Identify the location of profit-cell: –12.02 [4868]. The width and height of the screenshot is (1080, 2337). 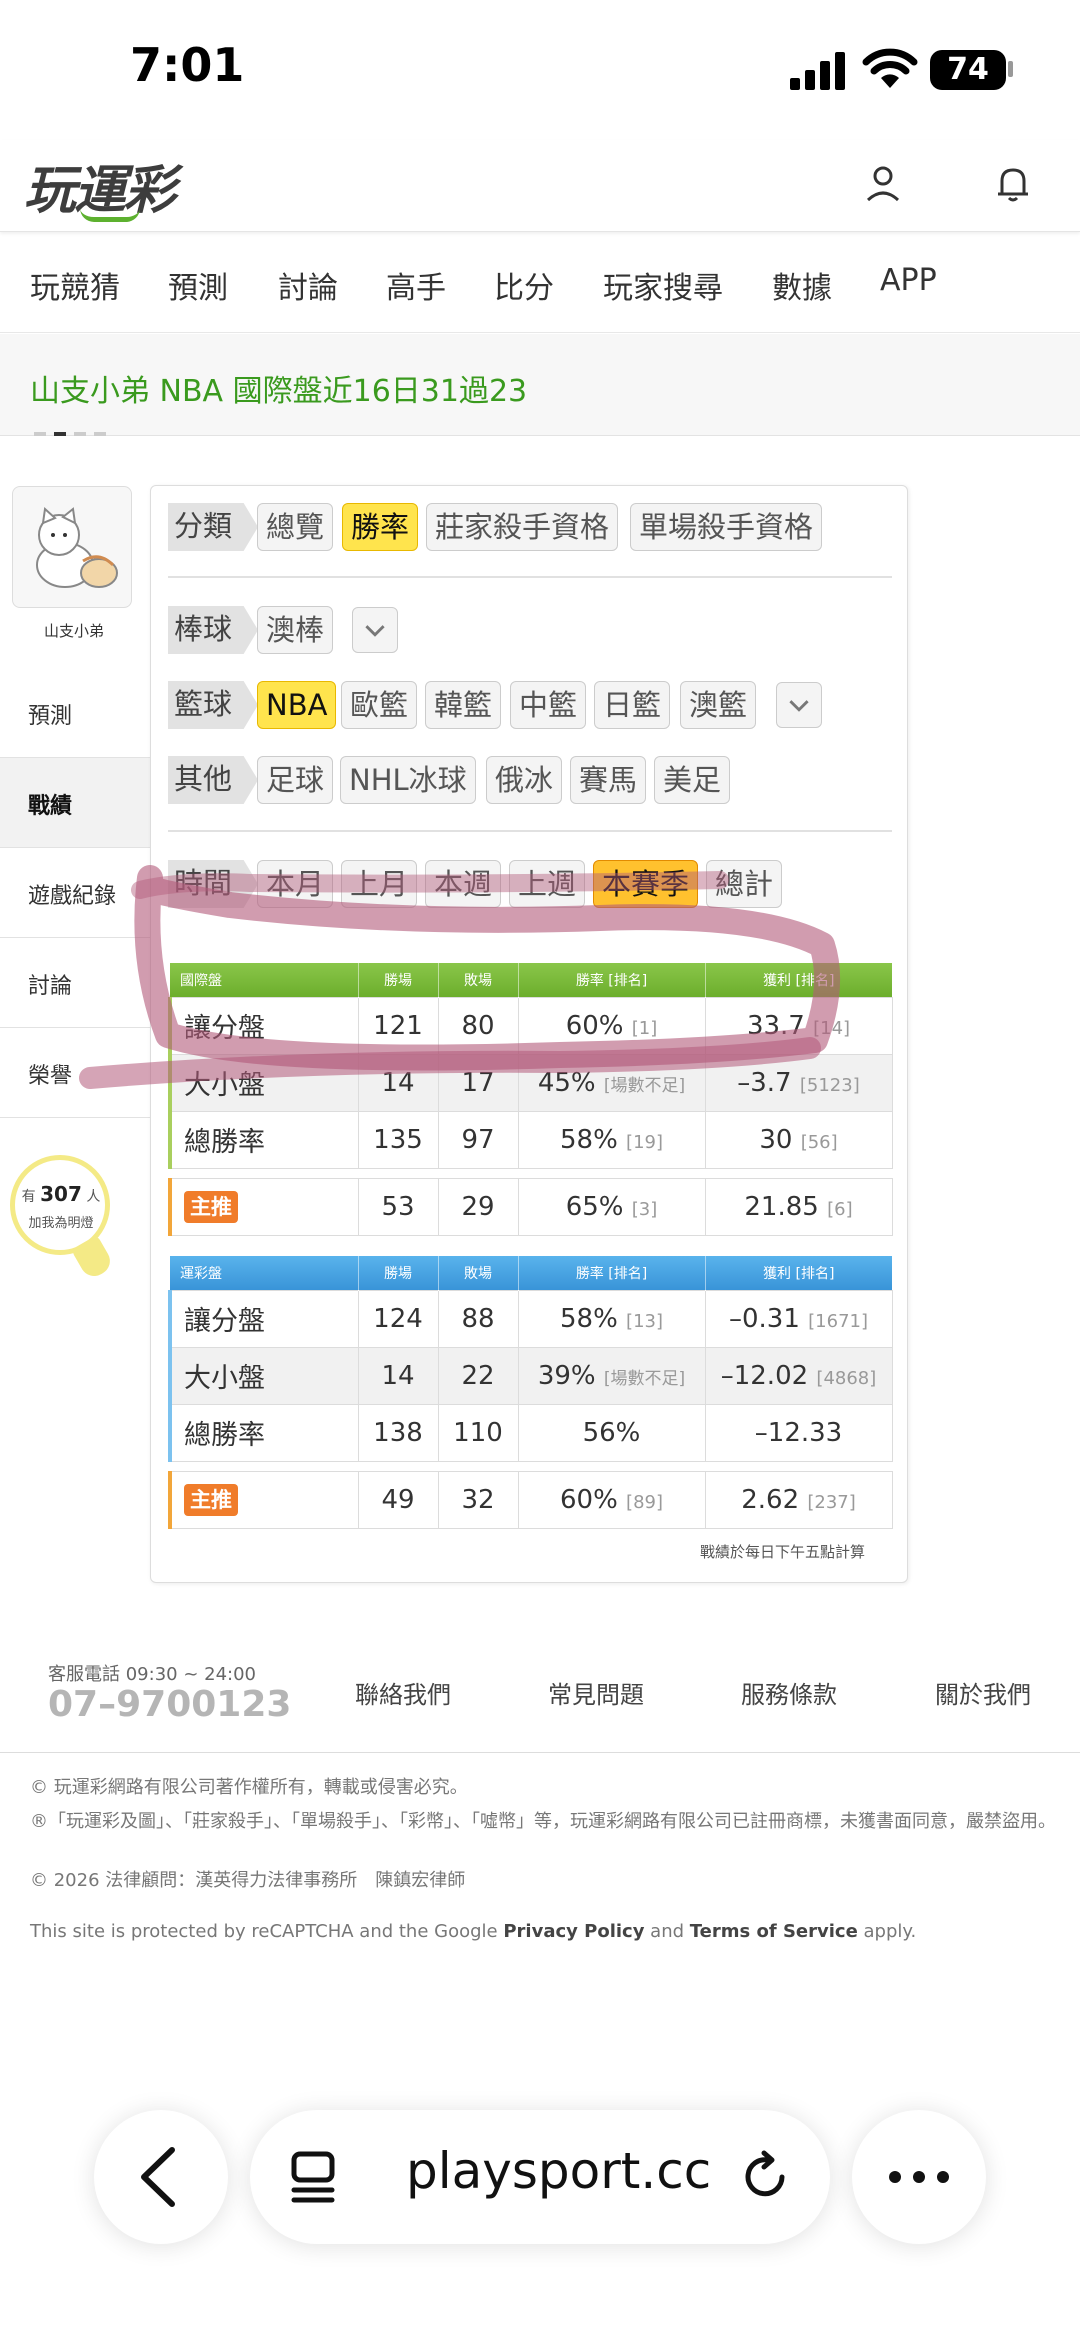
(798, 1375).